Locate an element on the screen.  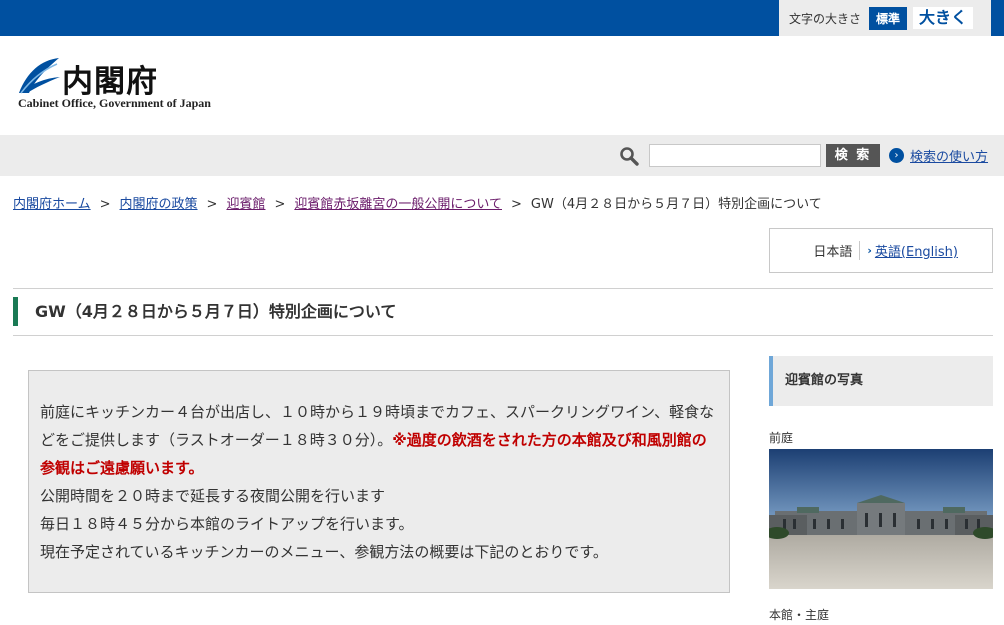
notice-lightup: 毎日１８時４５分から本館のライトアップを行います。 is located at coordinates (227, 524).